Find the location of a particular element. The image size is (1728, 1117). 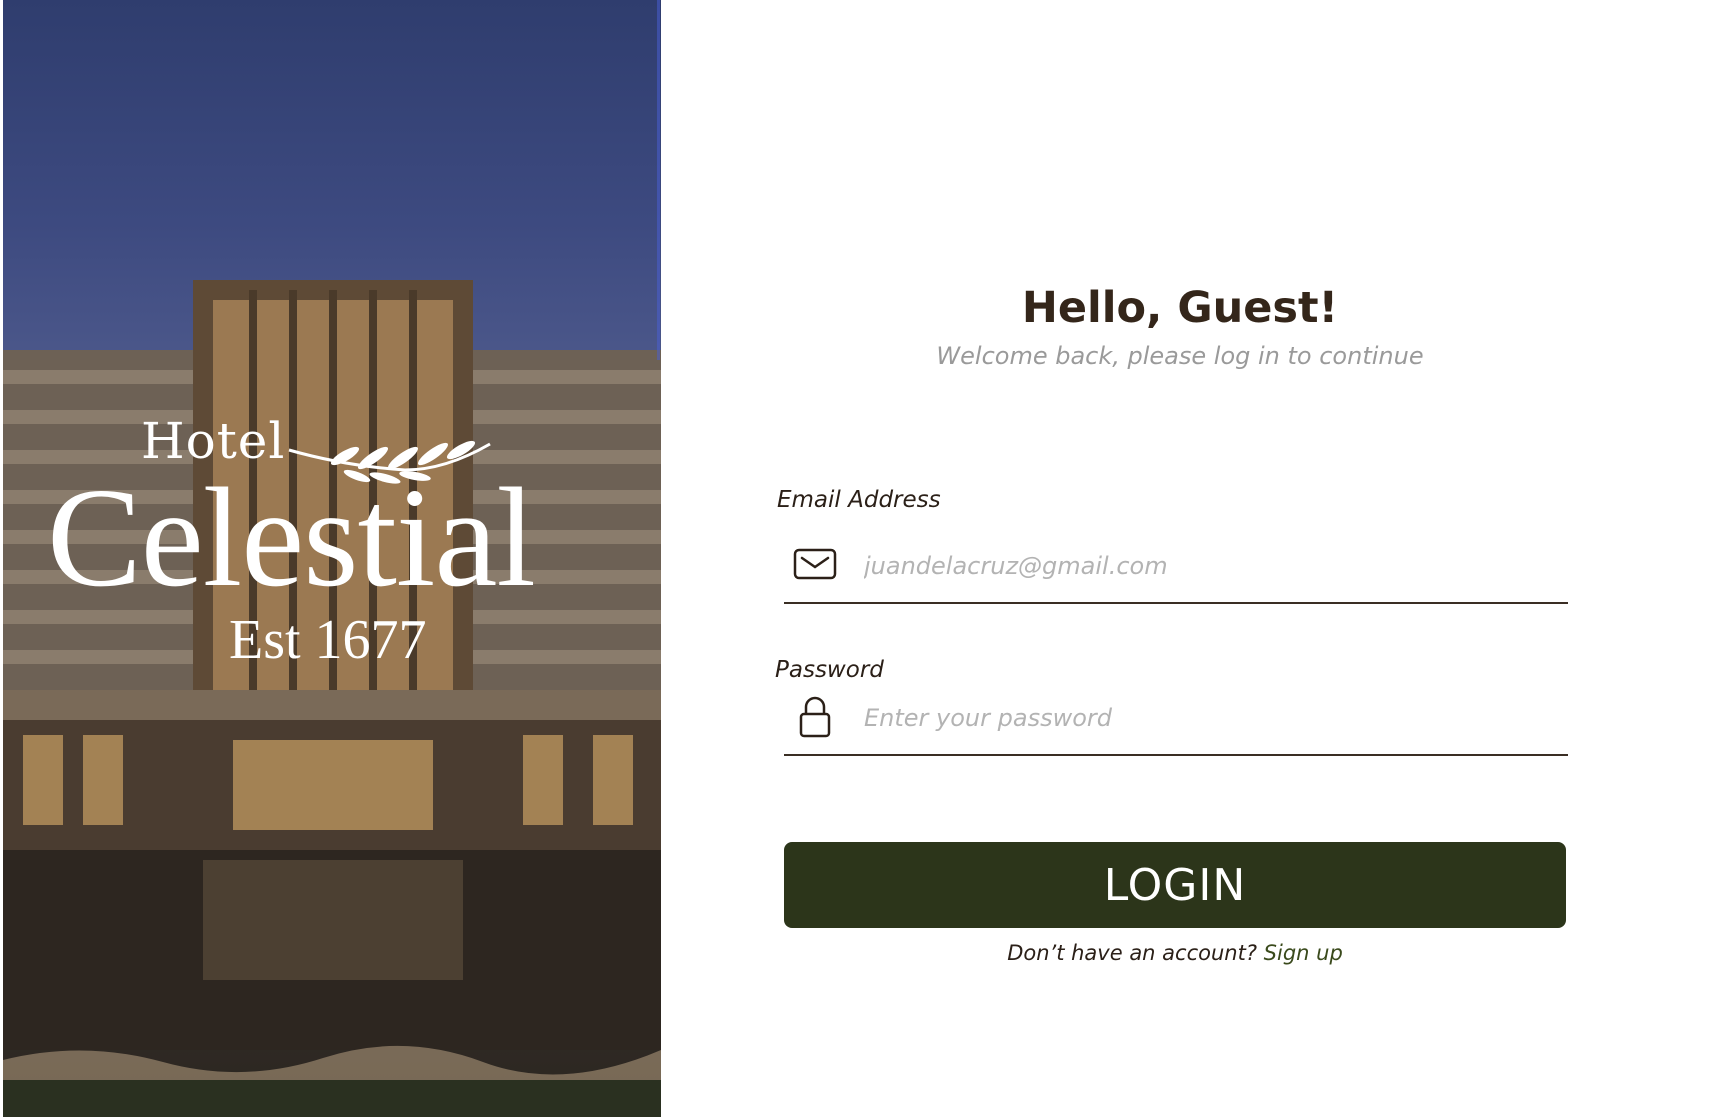

email-field is located at coordinates (1176, 568).